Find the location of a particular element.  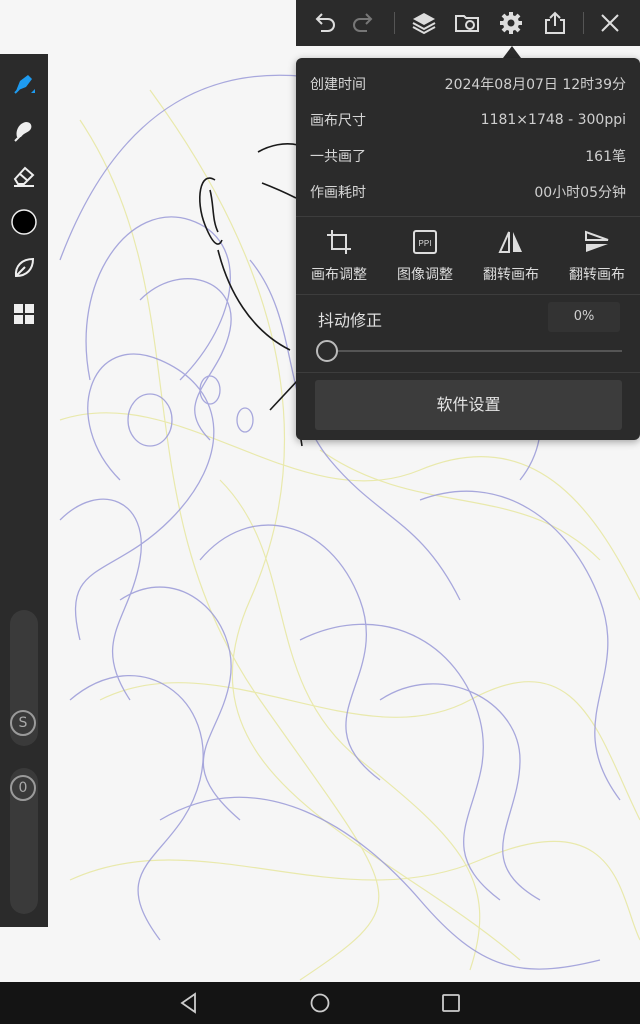

tool-strip: S 0 is located at coordinates (24, 490).